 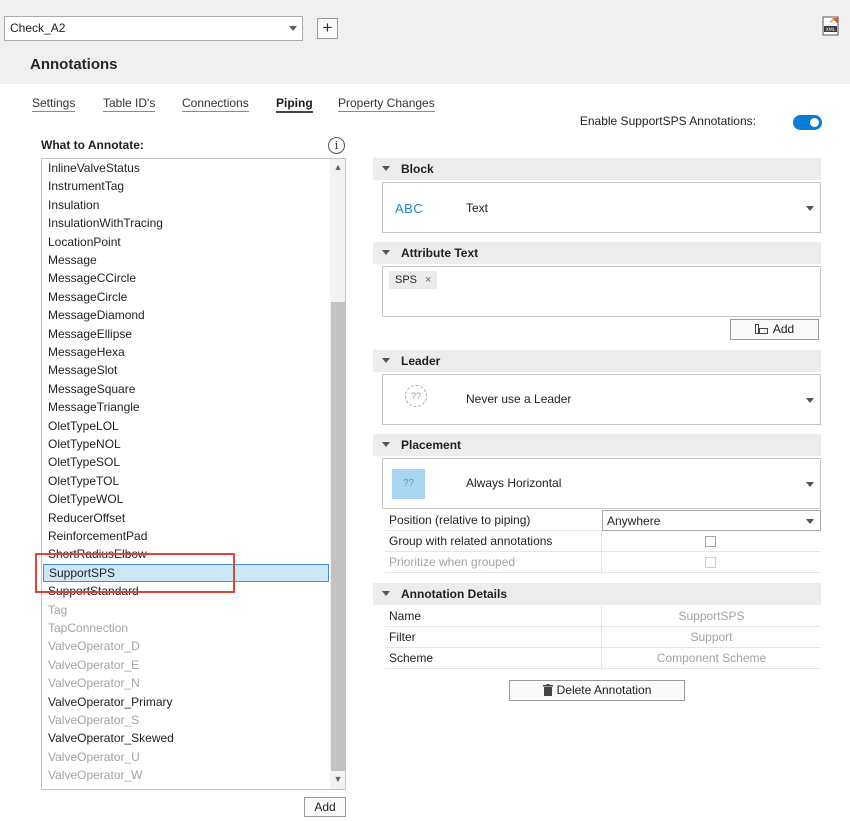 I want to click on scroll-down-icon: ▼, so click(x=337, y=779).